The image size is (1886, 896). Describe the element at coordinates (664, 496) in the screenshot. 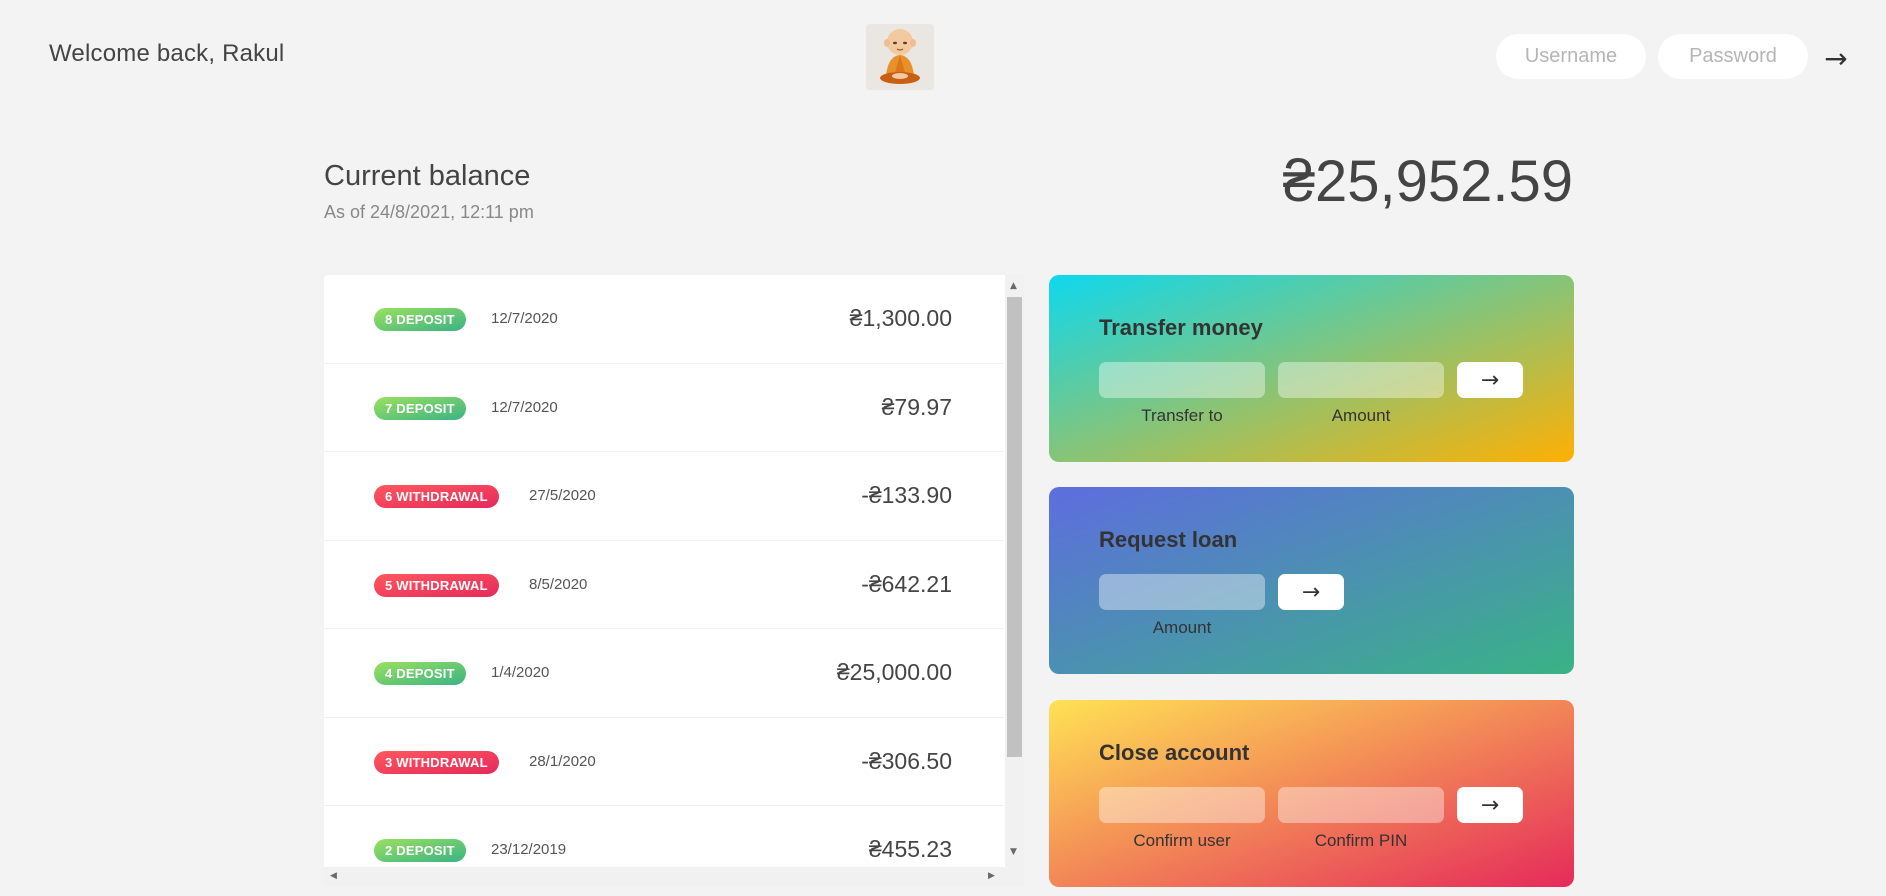

I see `movement-row: 6 WITHDRAWAL 27/5/2020 -₴133.90` at that location.